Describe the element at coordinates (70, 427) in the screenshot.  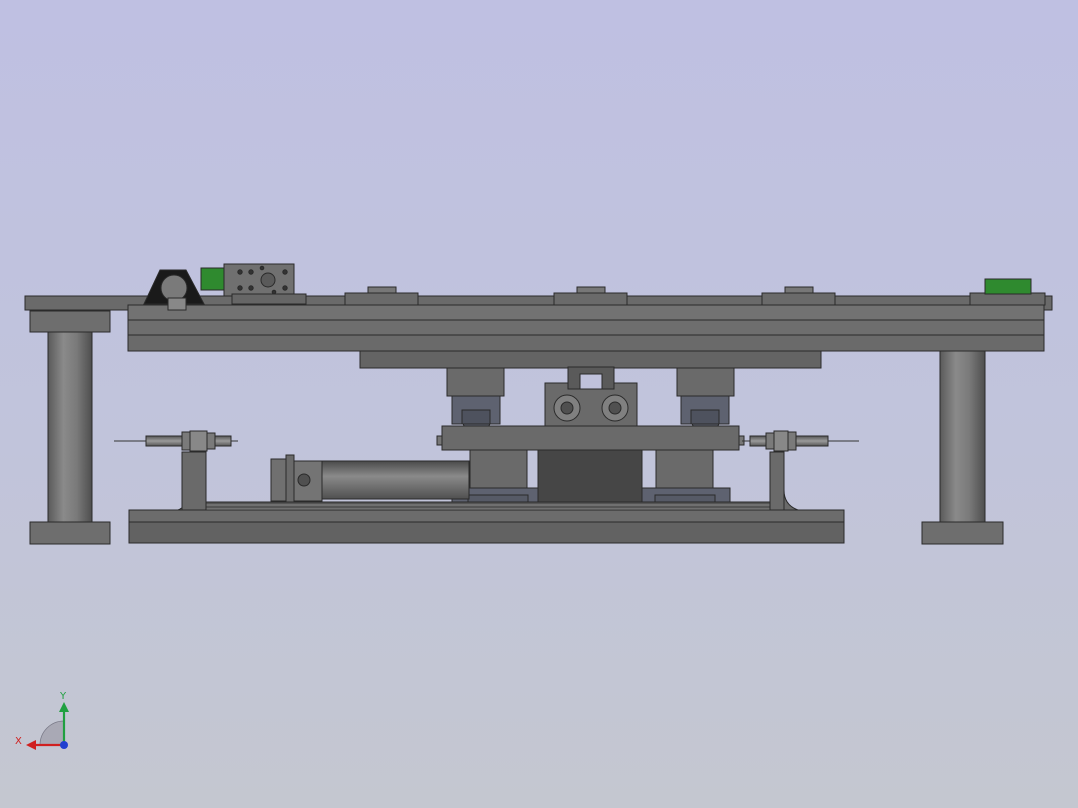
I see `left-support-pillar` at that location.